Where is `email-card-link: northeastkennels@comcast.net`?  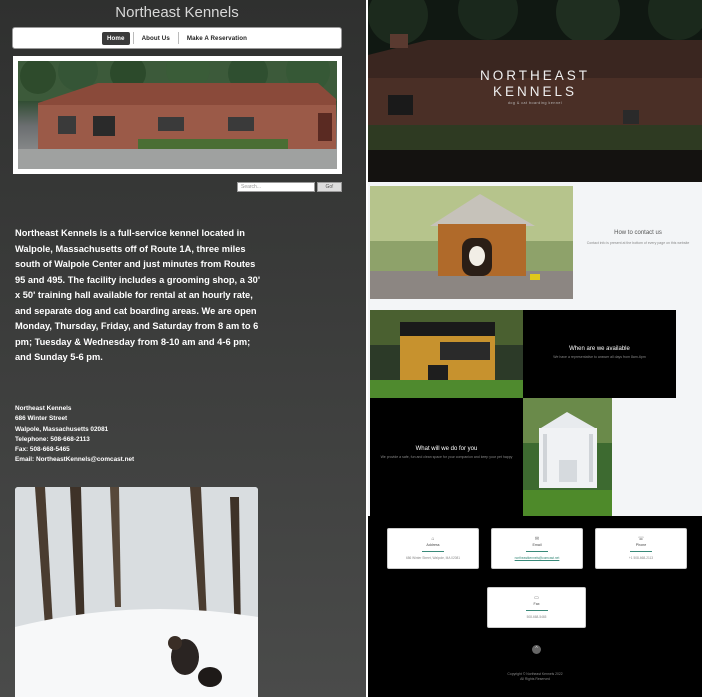 email-card-link: northeastkennels@comcast.net is located at coordinates (537, 558).